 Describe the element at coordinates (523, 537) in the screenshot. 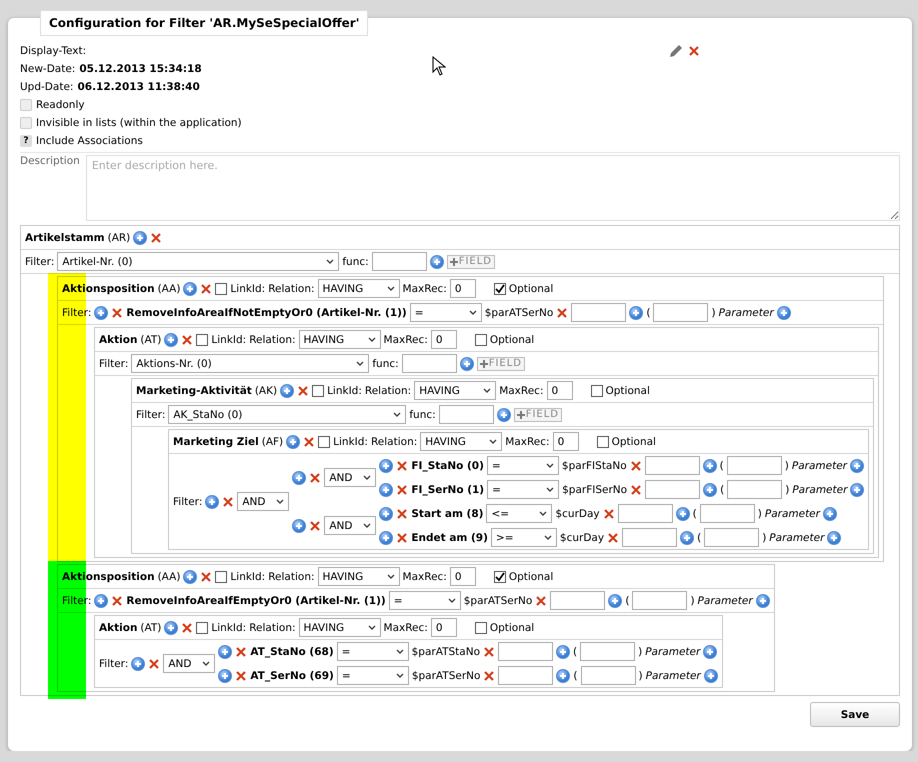

I see `operator-select: >=` at that location.